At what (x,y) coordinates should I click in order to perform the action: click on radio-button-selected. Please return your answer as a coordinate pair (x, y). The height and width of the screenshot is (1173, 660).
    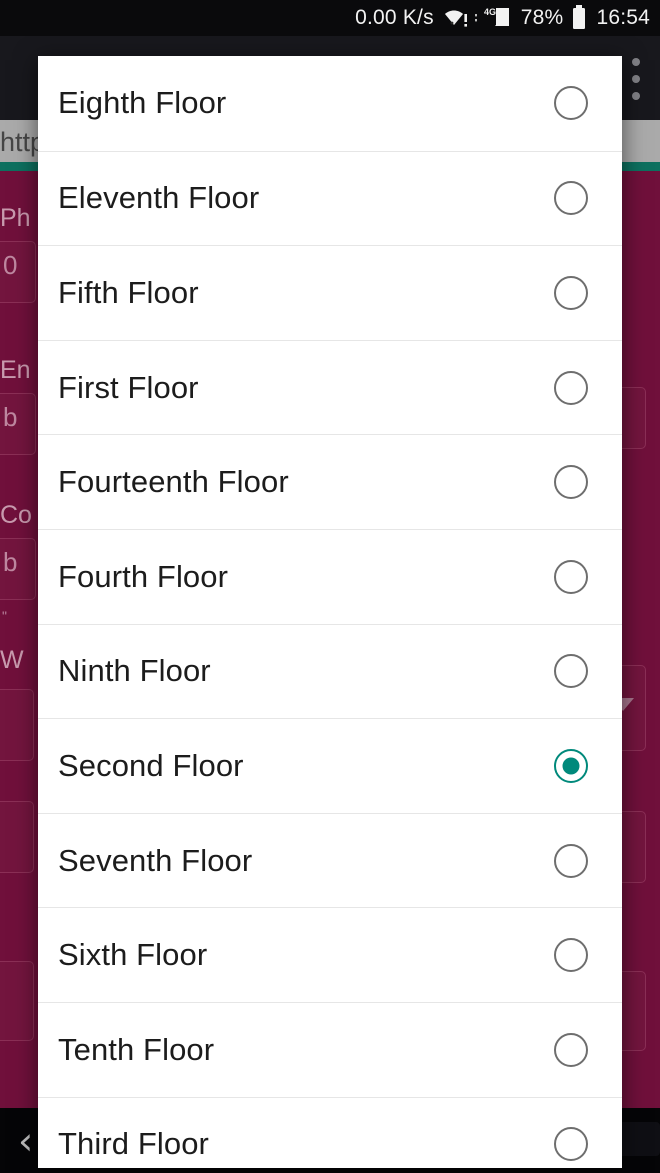
    Looking at the image, I should click on (571, 765).